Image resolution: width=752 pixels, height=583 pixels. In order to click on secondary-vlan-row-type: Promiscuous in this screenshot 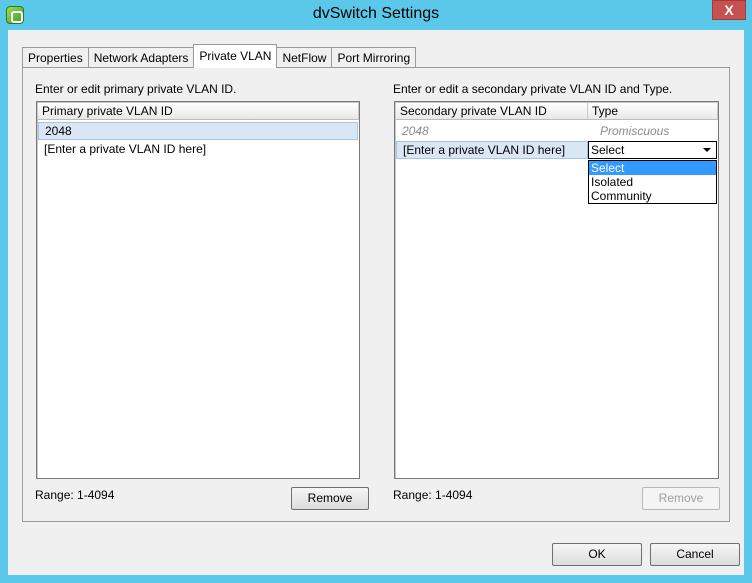, I will do `click(654, 131)`.